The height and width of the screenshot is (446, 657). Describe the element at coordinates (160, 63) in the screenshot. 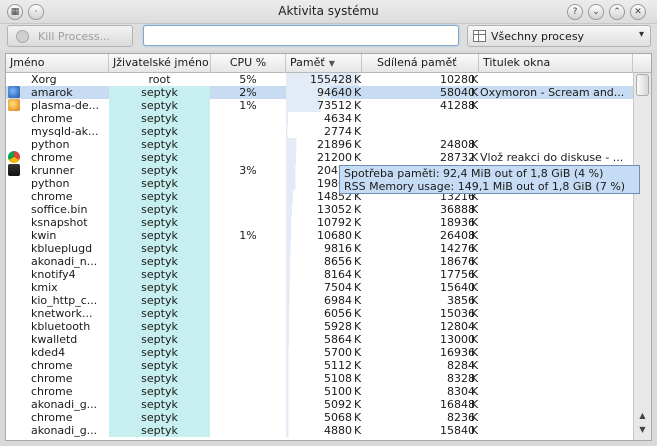

I see `column-header-user: Jživatelské jméno` at that location.